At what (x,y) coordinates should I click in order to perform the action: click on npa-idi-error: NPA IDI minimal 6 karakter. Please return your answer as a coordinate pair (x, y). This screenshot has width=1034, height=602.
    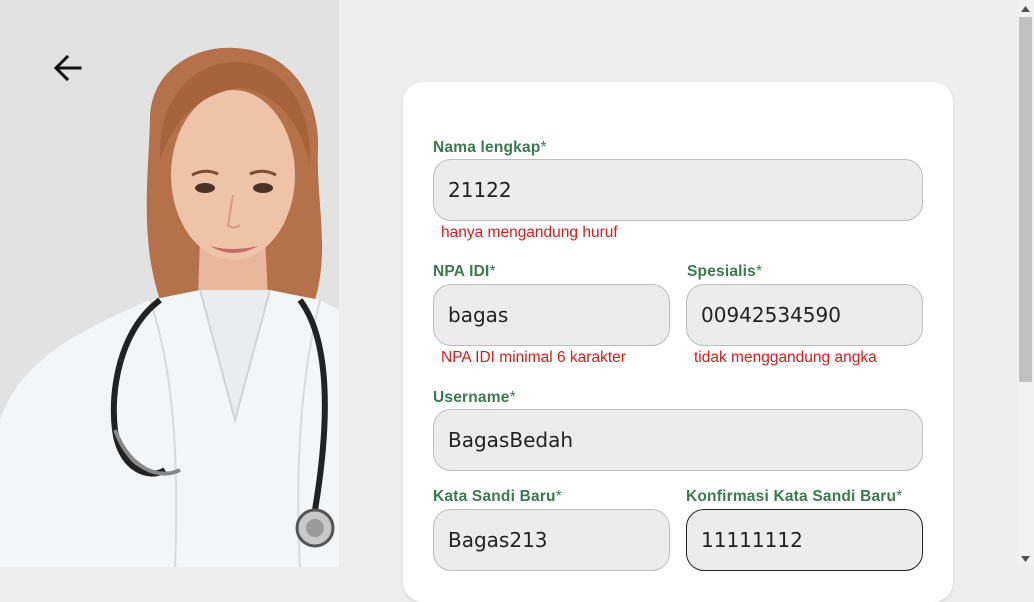
    Looking at the image, I should click on (533, 357).